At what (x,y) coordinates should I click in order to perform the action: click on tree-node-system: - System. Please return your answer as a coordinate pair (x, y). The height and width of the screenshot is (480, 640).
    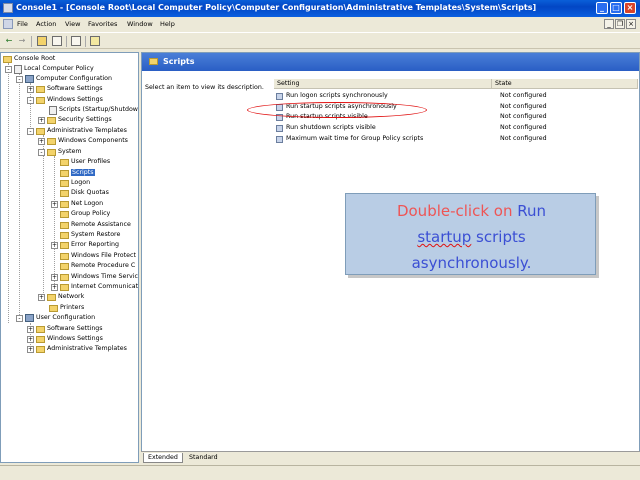
    Looking at the image, I should click on (59, 152).